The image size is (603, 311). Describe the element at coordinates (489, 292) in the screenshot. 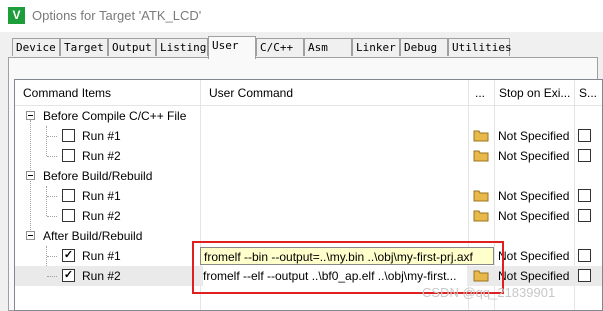

I see `watermark-text: CSDN @qq_21839901` at that location.